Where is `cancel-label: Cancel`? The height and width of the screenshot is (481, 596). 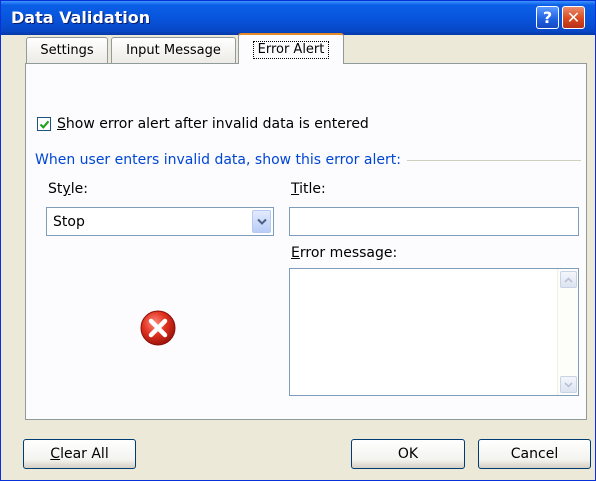
cancel-label: Cancel is located at coordinates (534, 454).